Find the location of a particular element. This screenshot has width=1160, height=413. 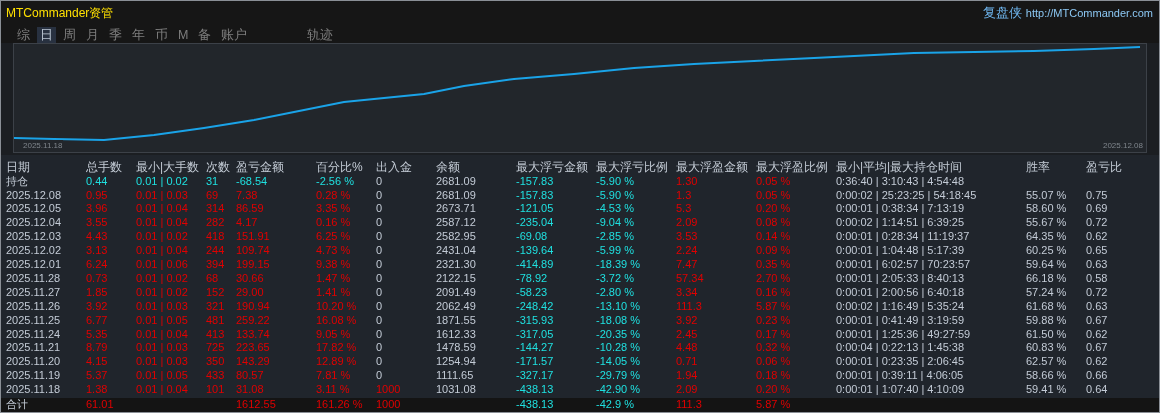

table-cell-text: -2.85 % is located at coordinates (615, 237).